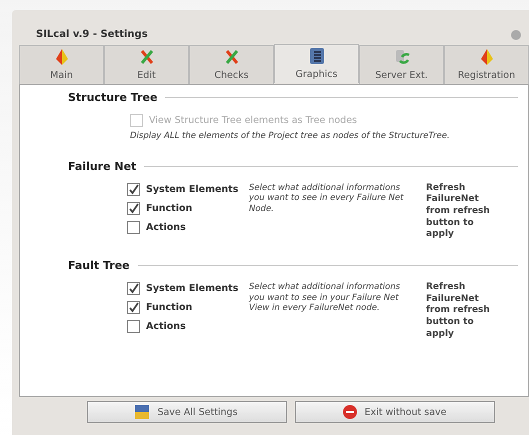 The width and height of the screenshot is (529, 435). What do you see at coordinates (317, 56) in the screenshot?
I see `list-icon` at bounding box center [317, 56].